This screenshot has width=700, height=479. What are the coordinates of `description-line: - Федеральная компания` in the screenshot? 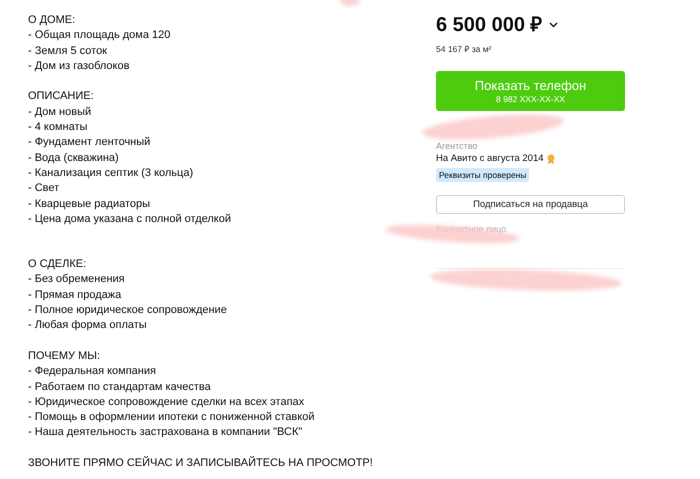 It's located at (92, 372).